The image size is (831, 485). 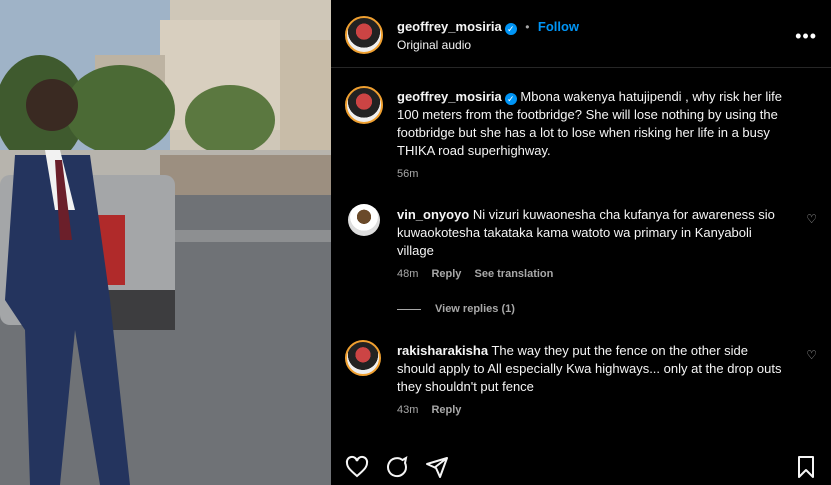 I want to click on comment-meta: 48m Reply See translation, so click(x=480, y=274).